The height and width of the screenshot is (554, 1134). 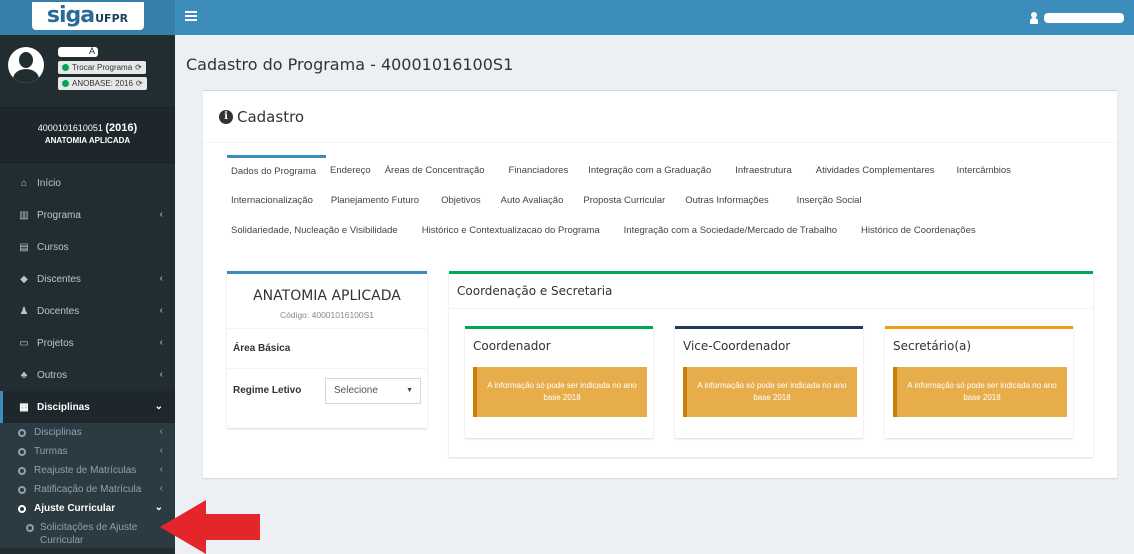 I want to click on tab-integracao-graduacao: Integração com a Graduação, so click(x=649, y=170).